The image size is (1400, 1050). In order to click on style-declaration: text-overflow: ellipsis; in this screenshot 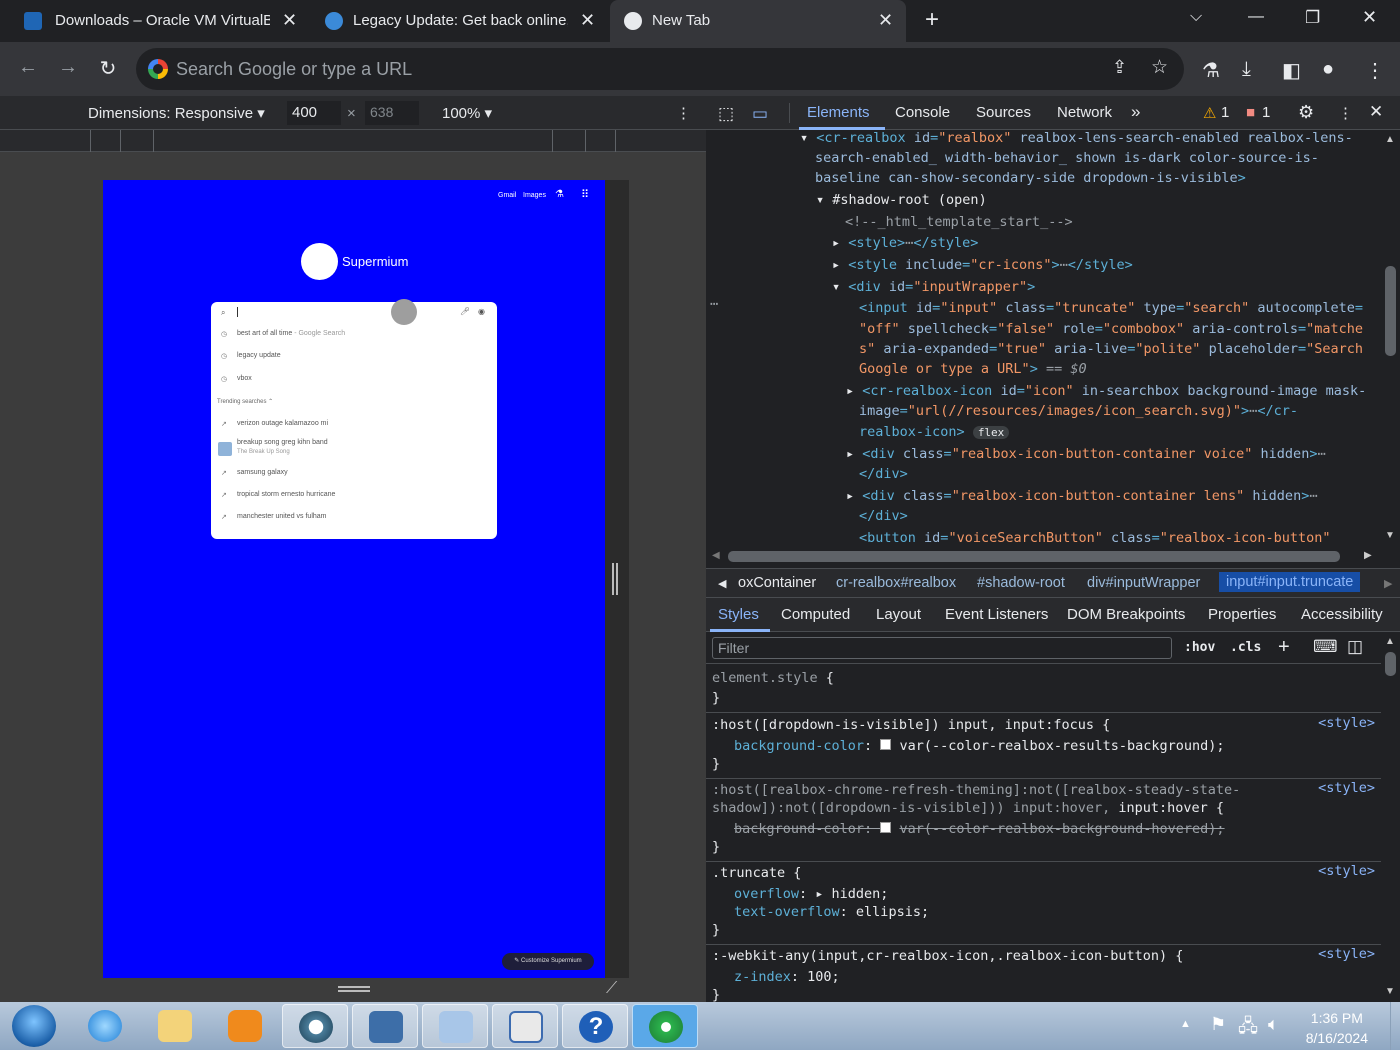, I will do `click(831, 912)`.